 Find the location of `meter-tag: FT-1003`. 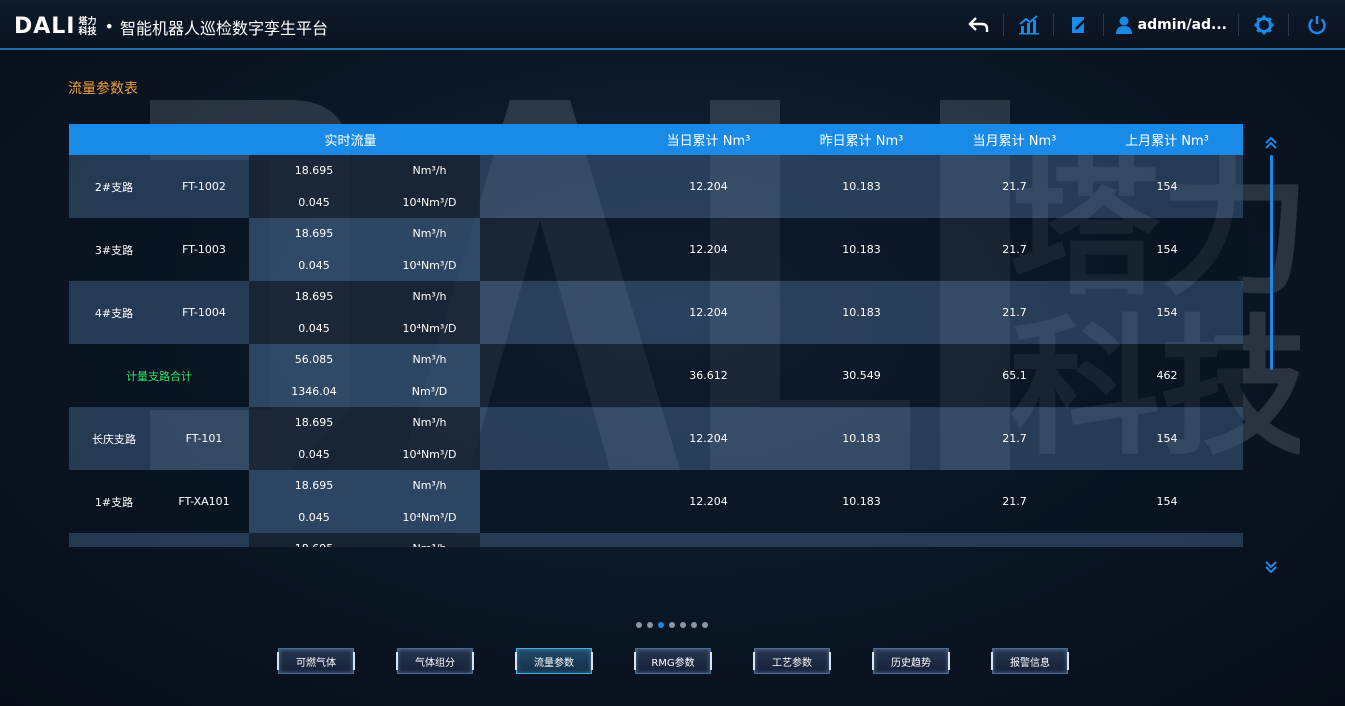

meter-tag: FT-1003 is located at coordinates (204, 249).